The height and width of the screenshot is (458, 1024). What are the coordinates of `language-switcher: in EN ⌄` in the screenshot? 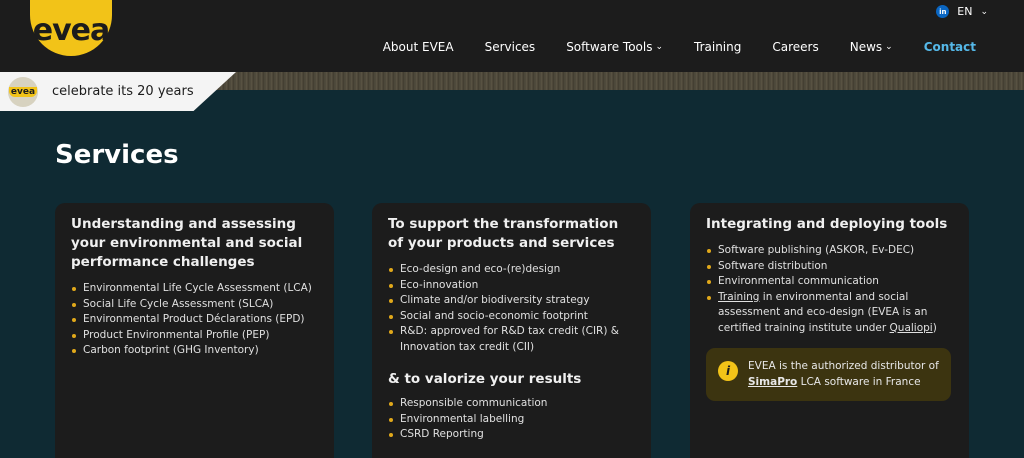 It's located at (962, 11).